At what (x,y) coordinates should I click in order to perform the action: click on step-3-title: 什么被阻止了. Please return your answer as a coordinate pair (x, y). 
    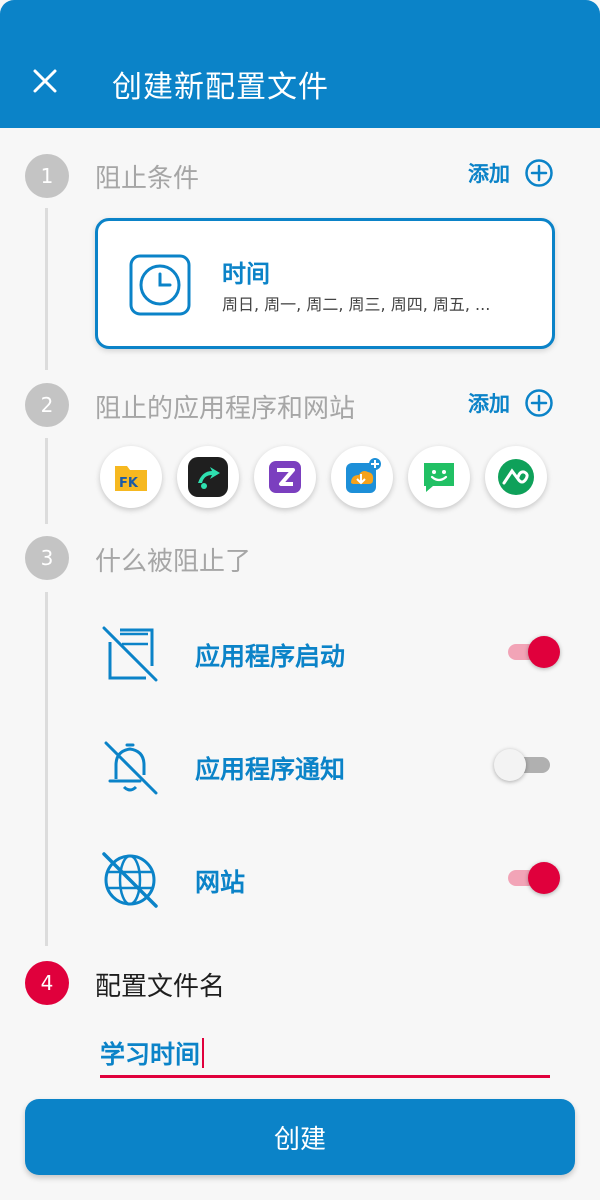
    Looking at the image, I should click on (173, 562).